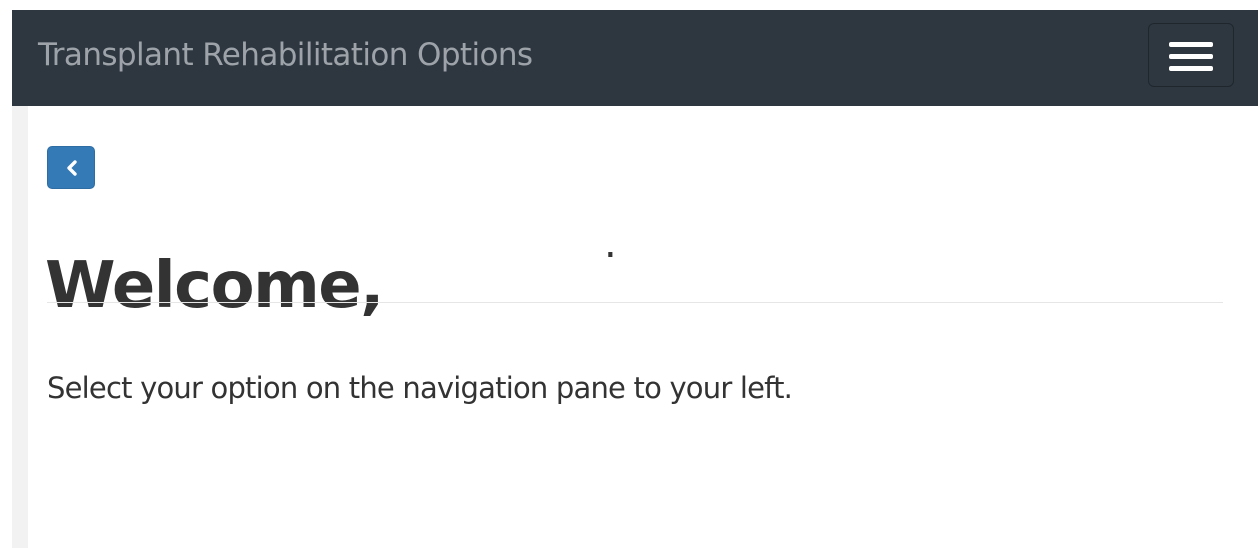 The height and width of the screenshot is (548, 1258). Describe the element at coordinates (610, 244) in the screenshot. I see `welcome-heading-suffix: .` at that location.